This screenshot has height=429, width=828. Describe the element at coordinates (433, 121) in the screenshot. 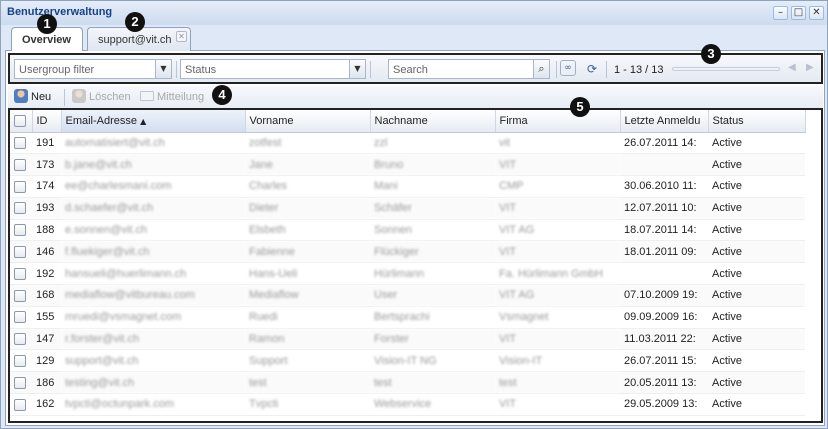

I see `column-header-lastname: Nachname` at that location.